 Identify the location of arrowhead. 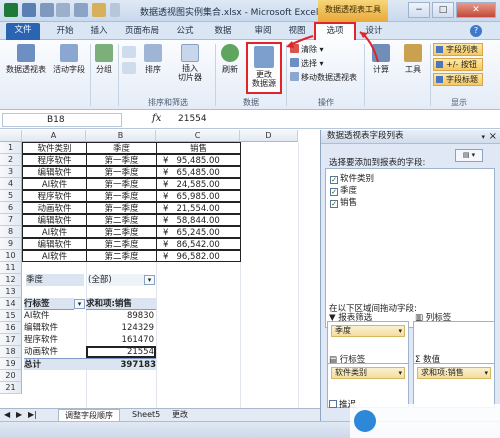
(290, 44).